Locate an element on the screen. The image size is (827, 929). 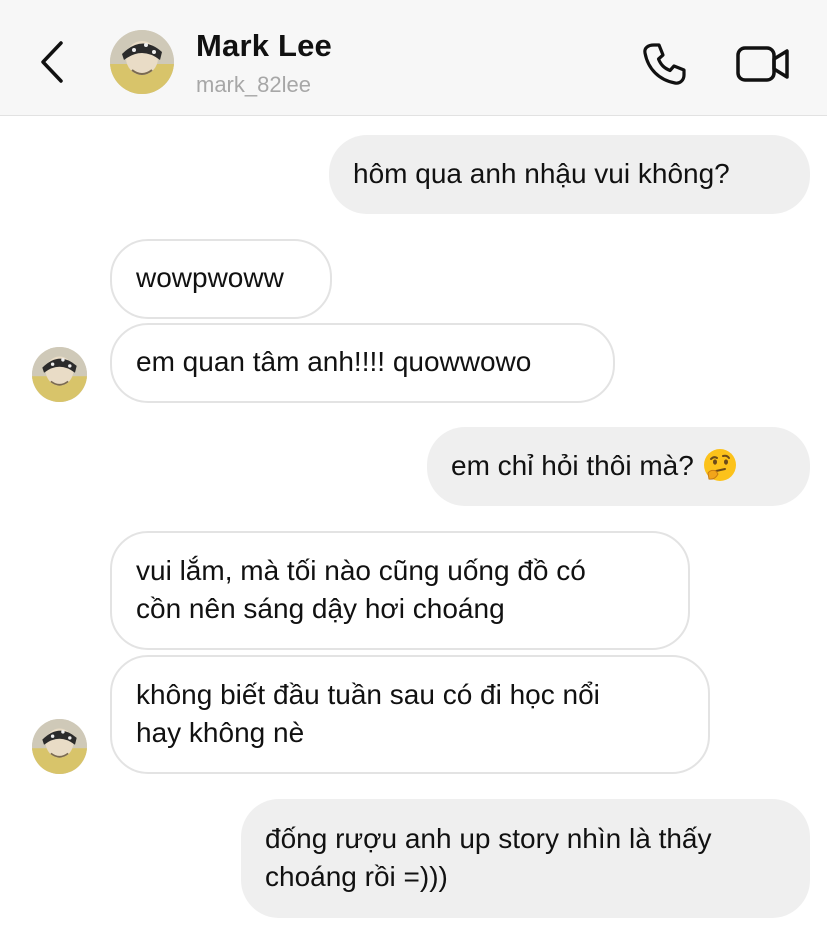
chevron-left-icon is located at coordinates (52, 62).